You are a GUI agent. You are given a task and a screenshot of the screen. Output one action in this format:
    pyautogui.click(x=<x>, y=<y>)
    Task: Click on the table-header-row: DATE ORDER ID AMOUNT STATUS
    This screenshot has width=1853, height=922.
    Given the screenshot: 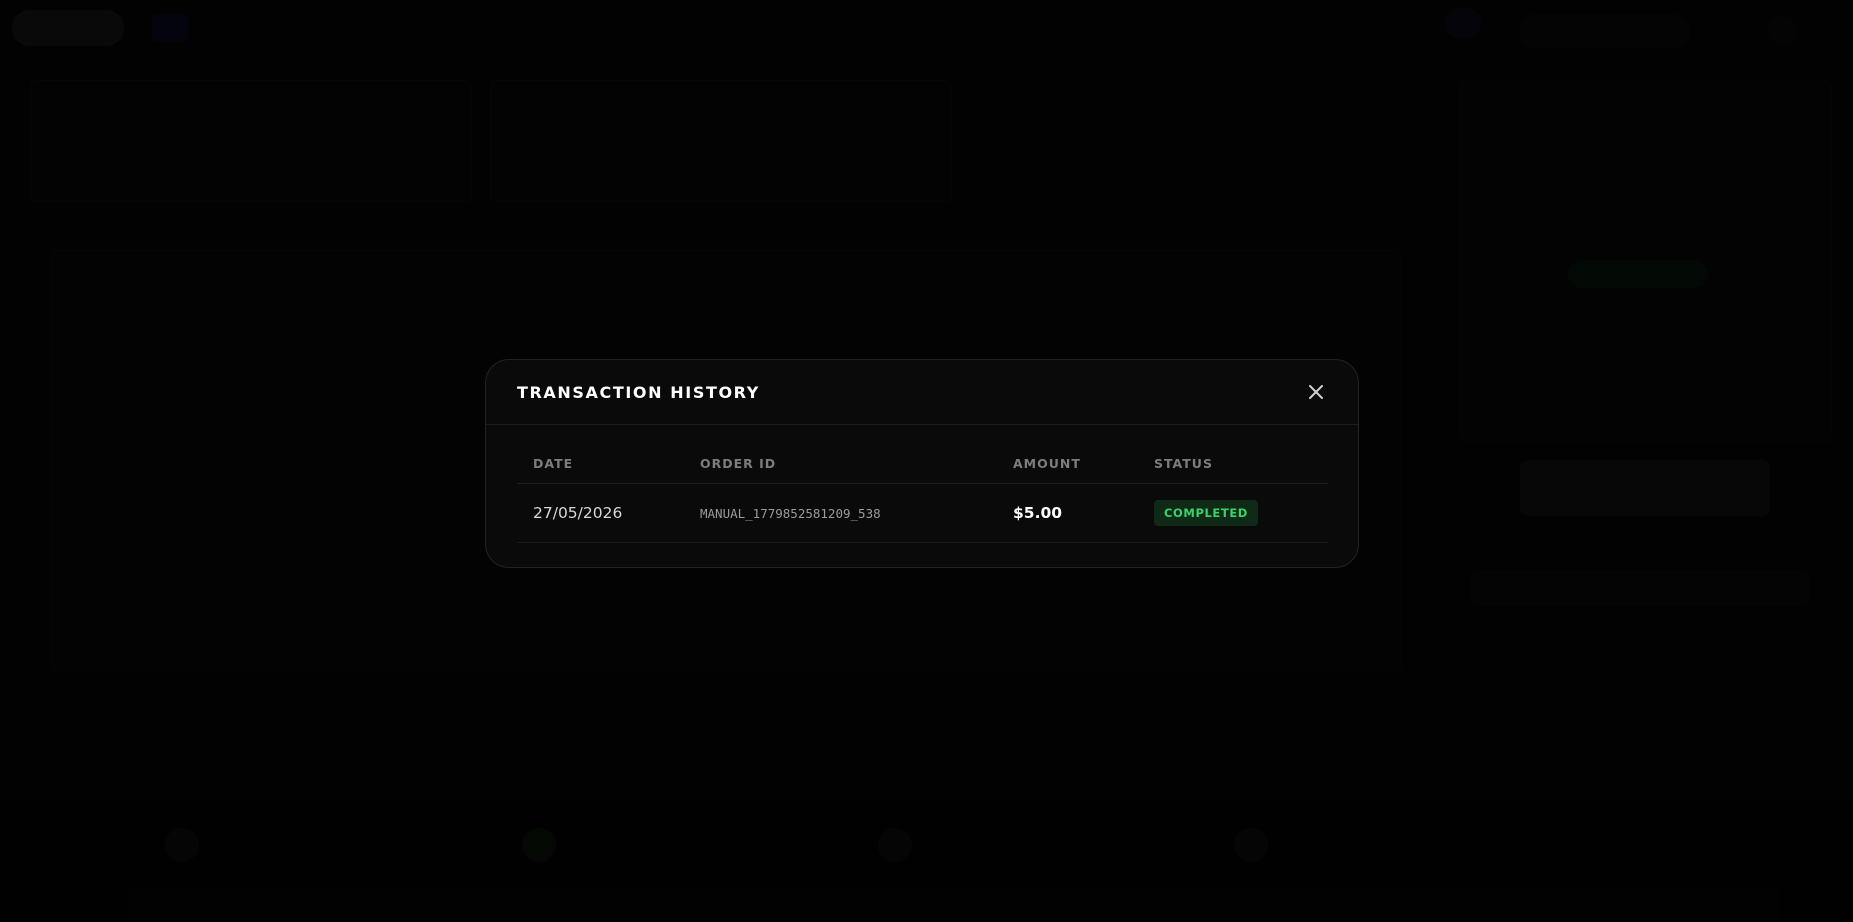 What is the action you would take?
    pyautogui.click(x=922, y=463)
    